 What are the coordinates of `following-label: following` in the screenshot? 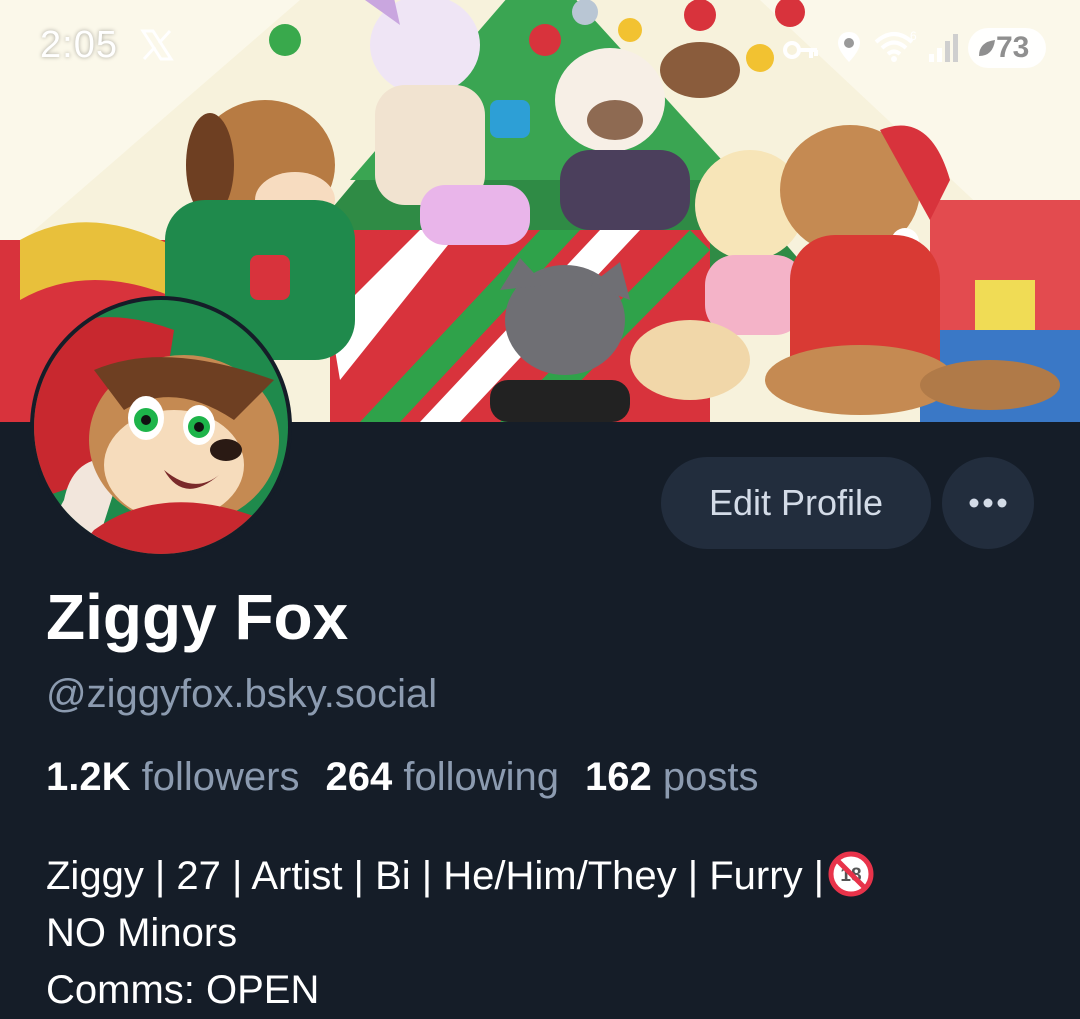 It's located at (481, 777).